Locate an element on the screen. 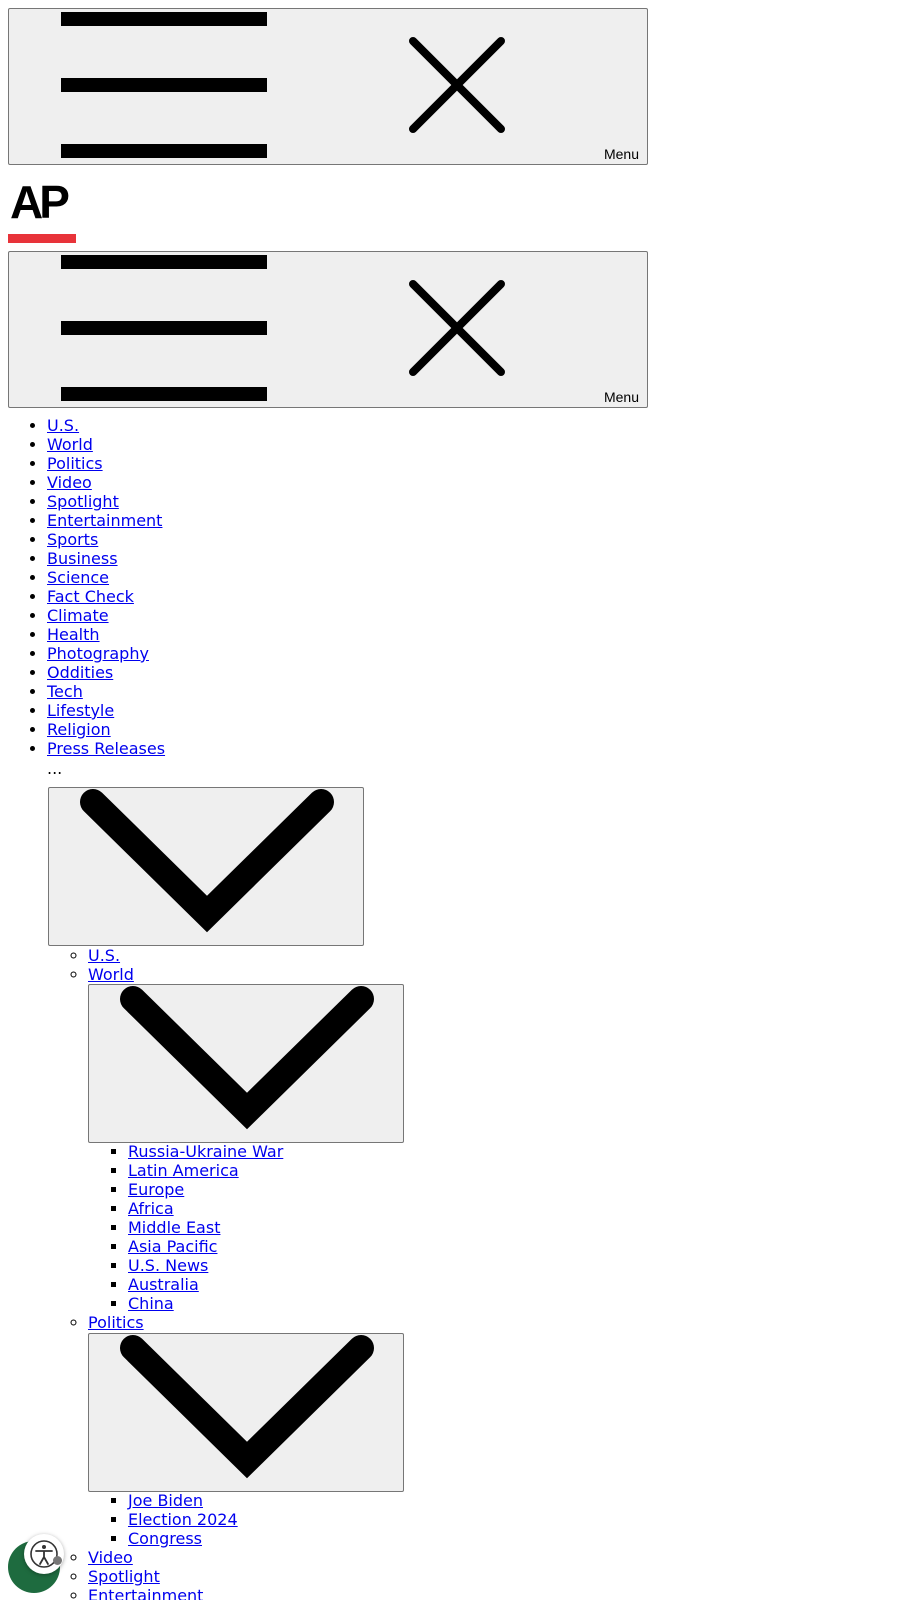 The image size is (900, 1600). more-link-entertainment: Entertainment is located at coordinates (145, 1593).